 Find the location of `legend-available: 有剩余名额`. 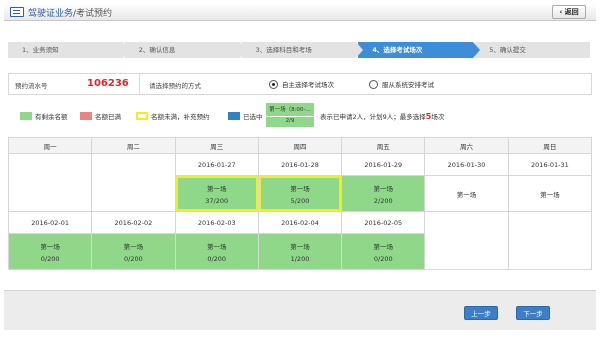

legend-available: 有剩余名额 is located at coordinates (44, 116).